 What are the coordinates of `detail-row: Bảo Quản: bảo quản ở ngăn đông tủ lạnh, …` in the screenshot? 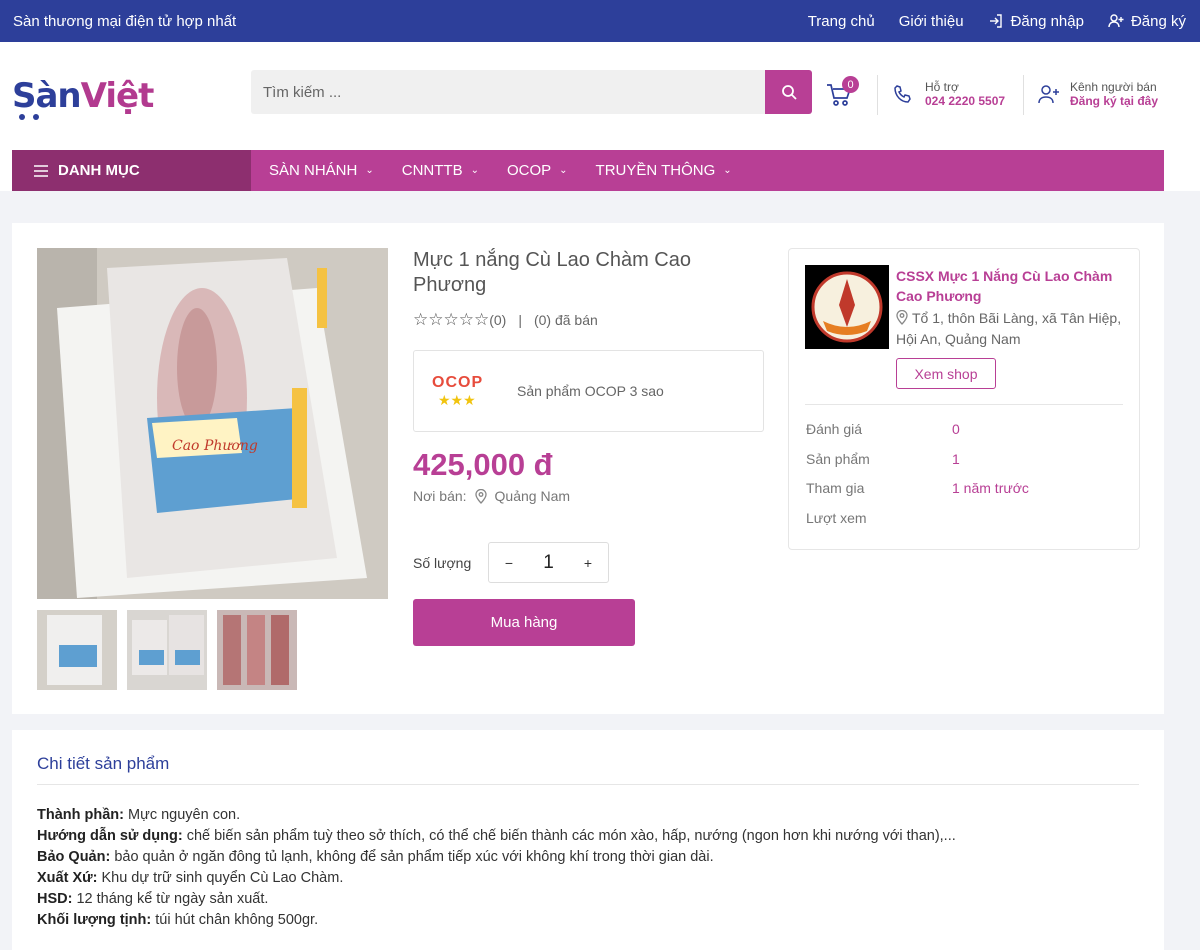 It's located at (375, 857).